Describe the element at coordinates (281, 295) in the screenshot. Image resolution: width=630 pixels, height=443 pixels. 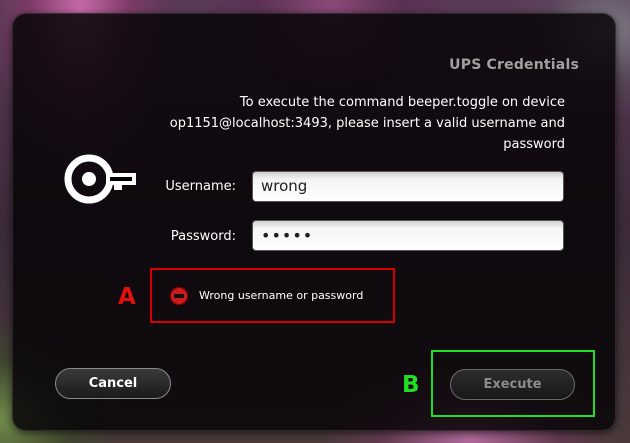
I see `error-message: Wrong username or password` at that location.